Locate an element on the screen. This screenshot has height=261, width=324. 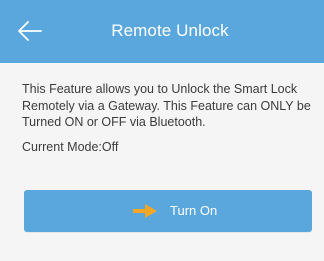
page-title: Remote Unlock is located at coordinates (170, 30).